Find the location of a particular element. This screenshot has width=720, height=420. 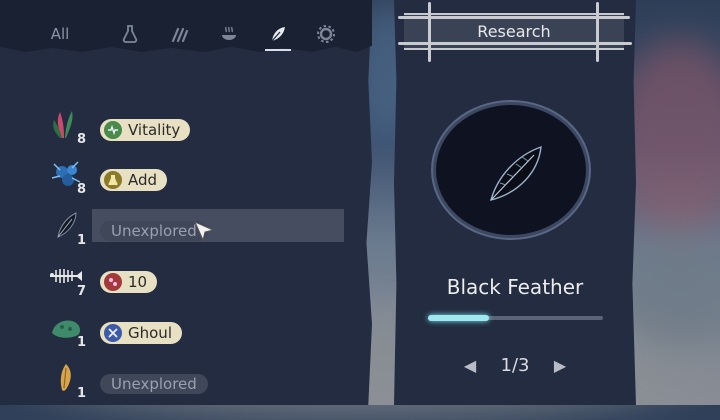

cursor-icon is located at coordinates (204, 231).